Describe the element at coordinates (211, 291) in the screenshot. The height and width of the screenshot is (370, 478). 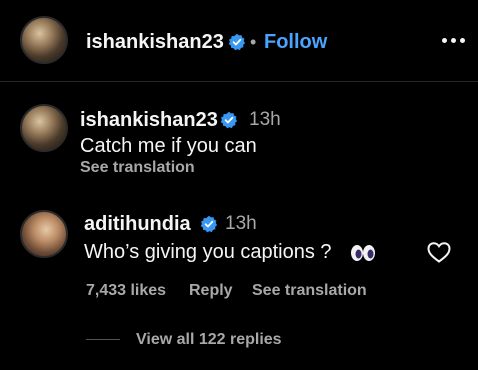
I see `reply-button: Reply` at that location.